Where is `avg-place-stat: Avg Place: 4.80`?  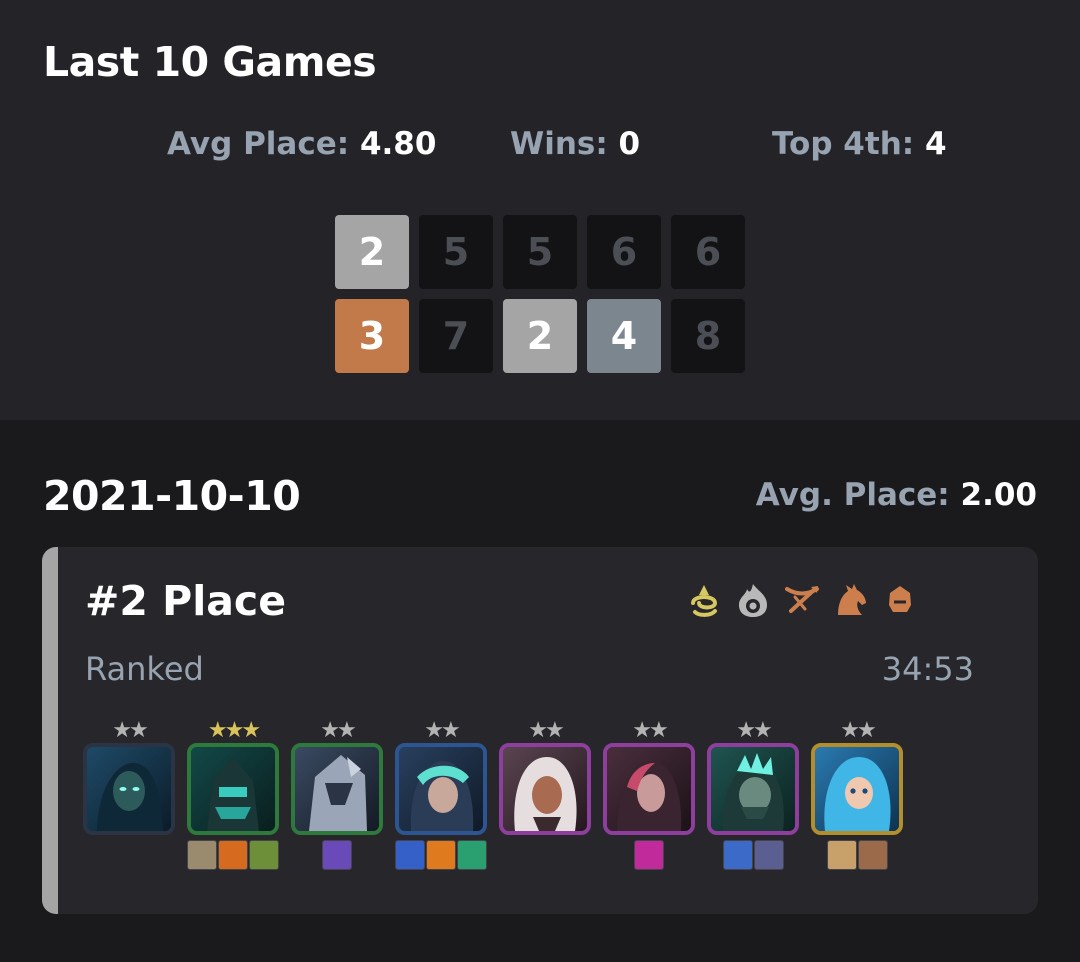 avg-place-stat: Avg Place: 4.80 is located at coordinates (301, 144).